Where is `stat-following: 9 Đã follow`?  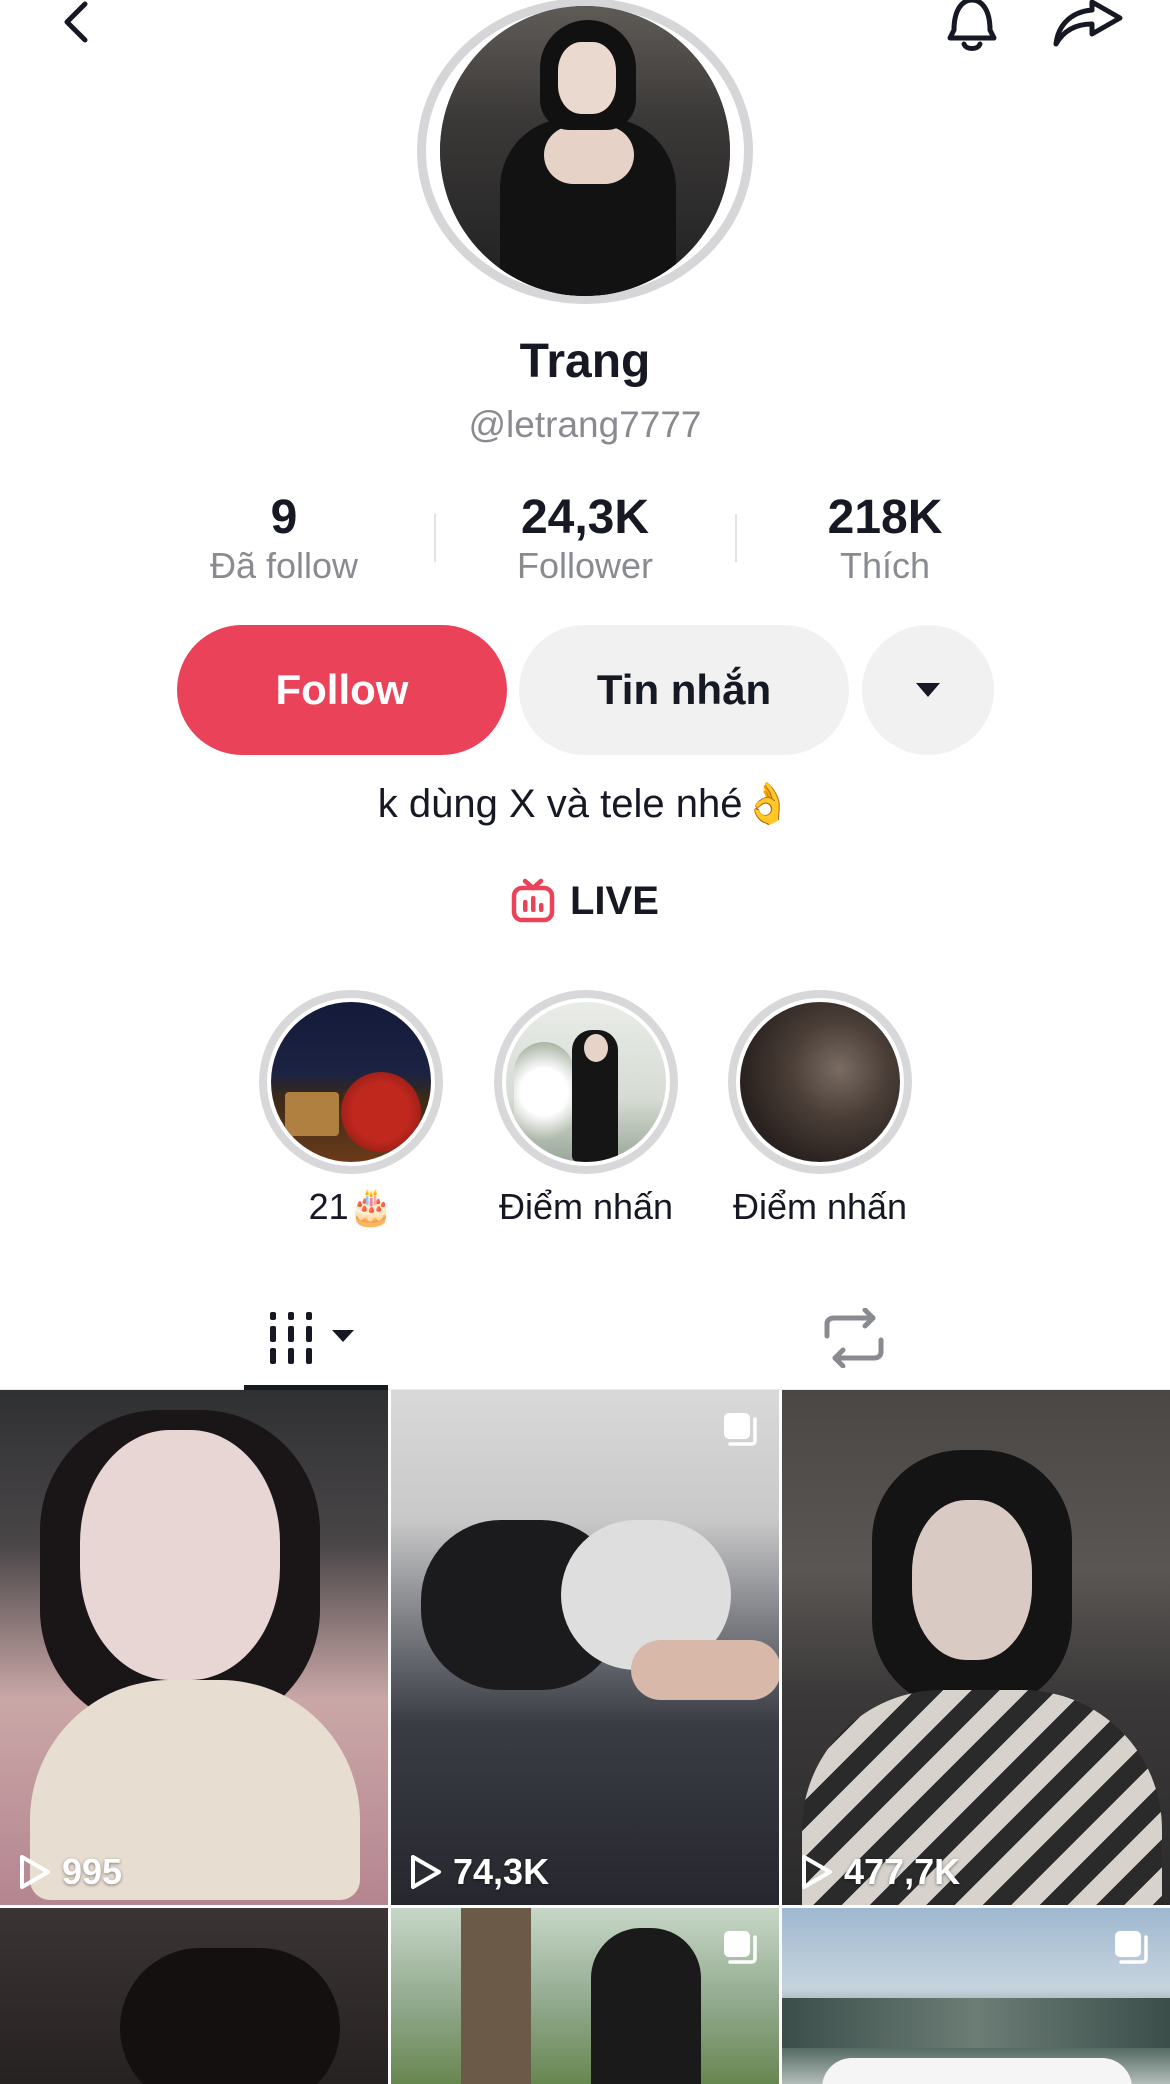
stat-following: 9 Đã follow is located at coordinates (284, 538).